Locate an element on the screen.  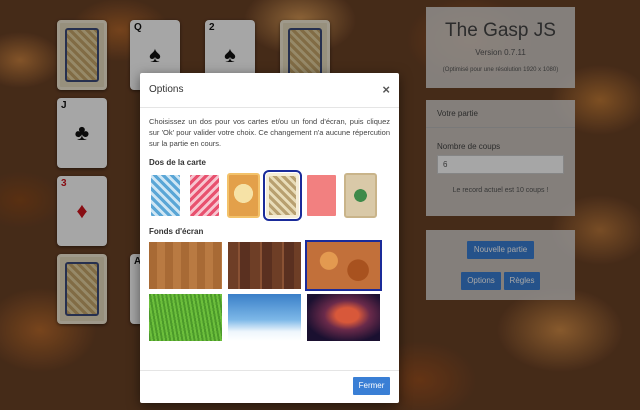
modal-footer: Fermer is located at coordinates (269, 386).